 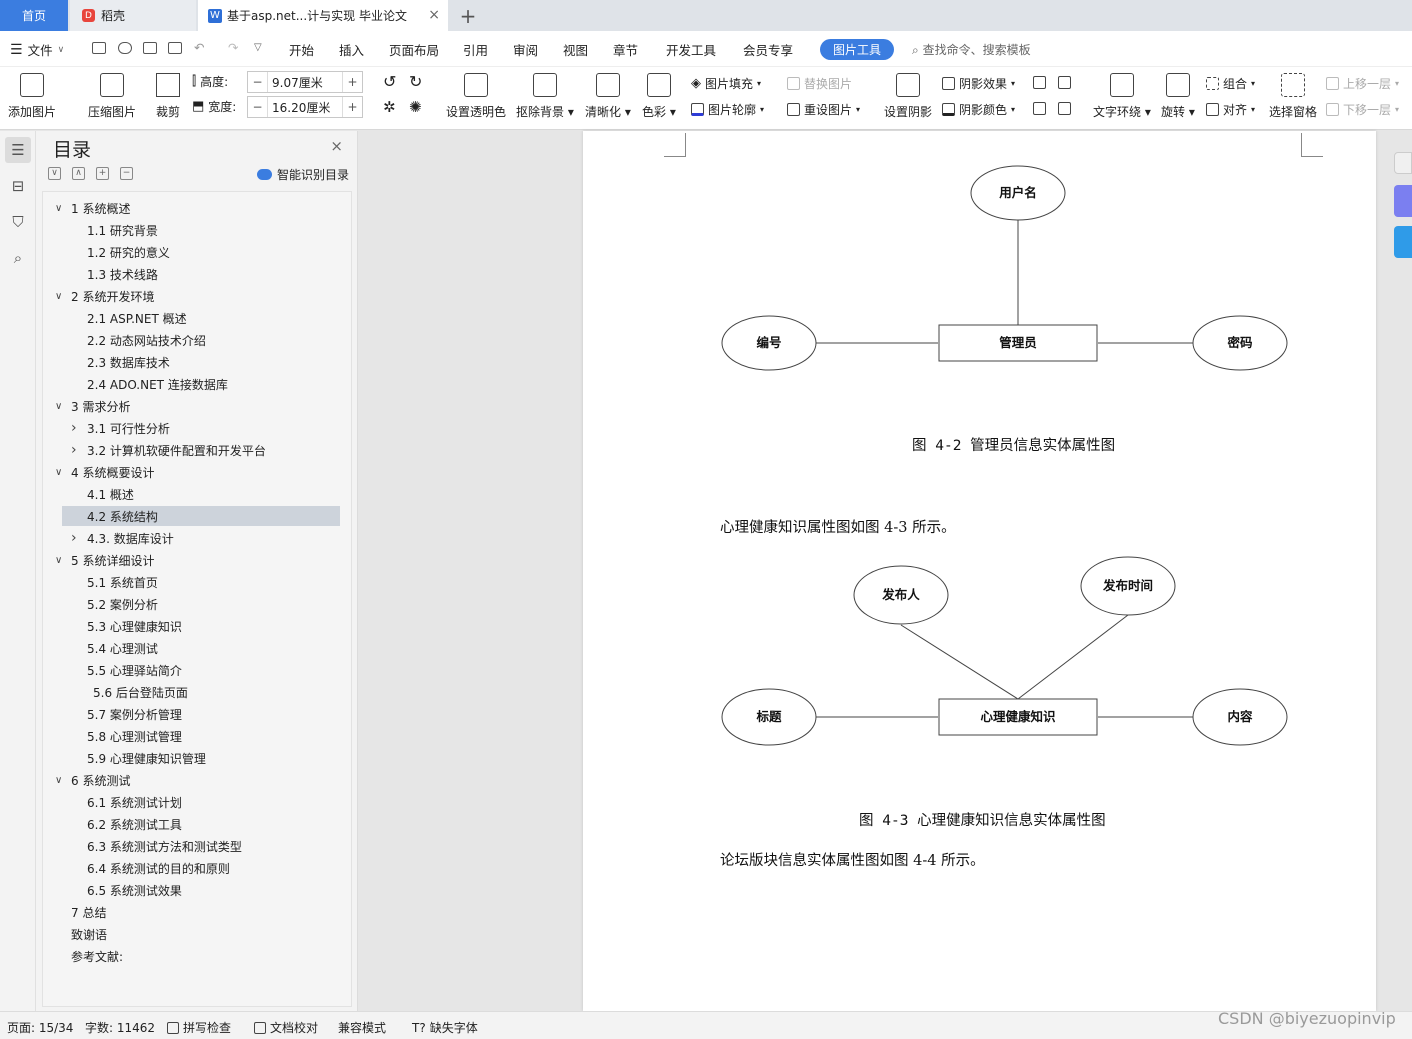 What do you see at coordinates (1362, 83) in the screenshot?
I see `bring-forward-button: 上移一层 ▾` at bounding box center [1362, 83].